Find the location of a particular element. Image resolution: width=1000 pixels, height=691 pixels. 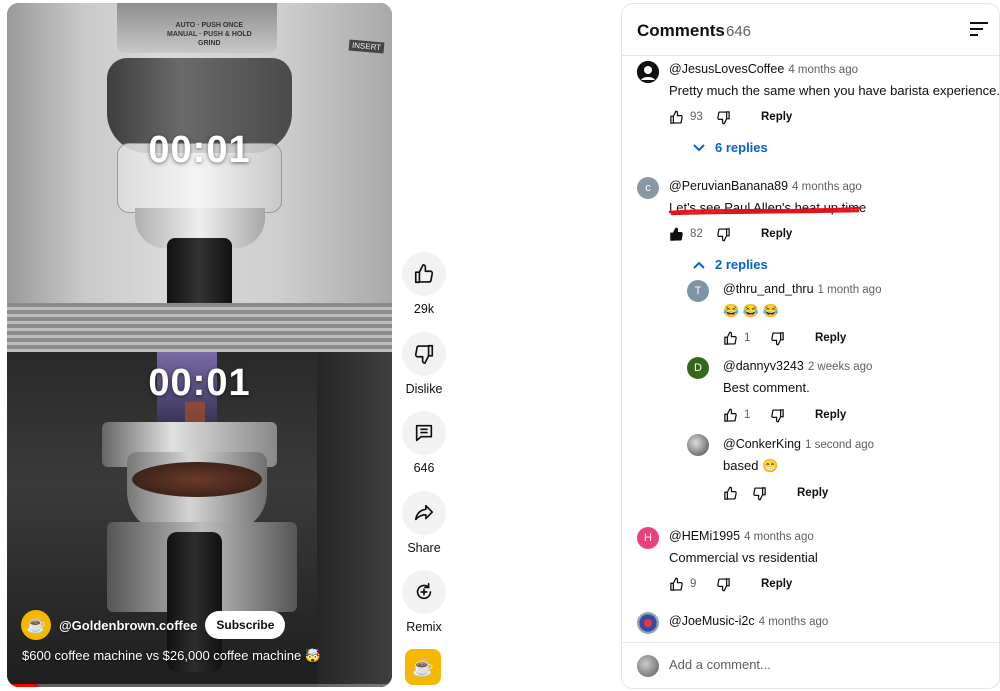

like-count: 9 is located at coordinates (693, 584).